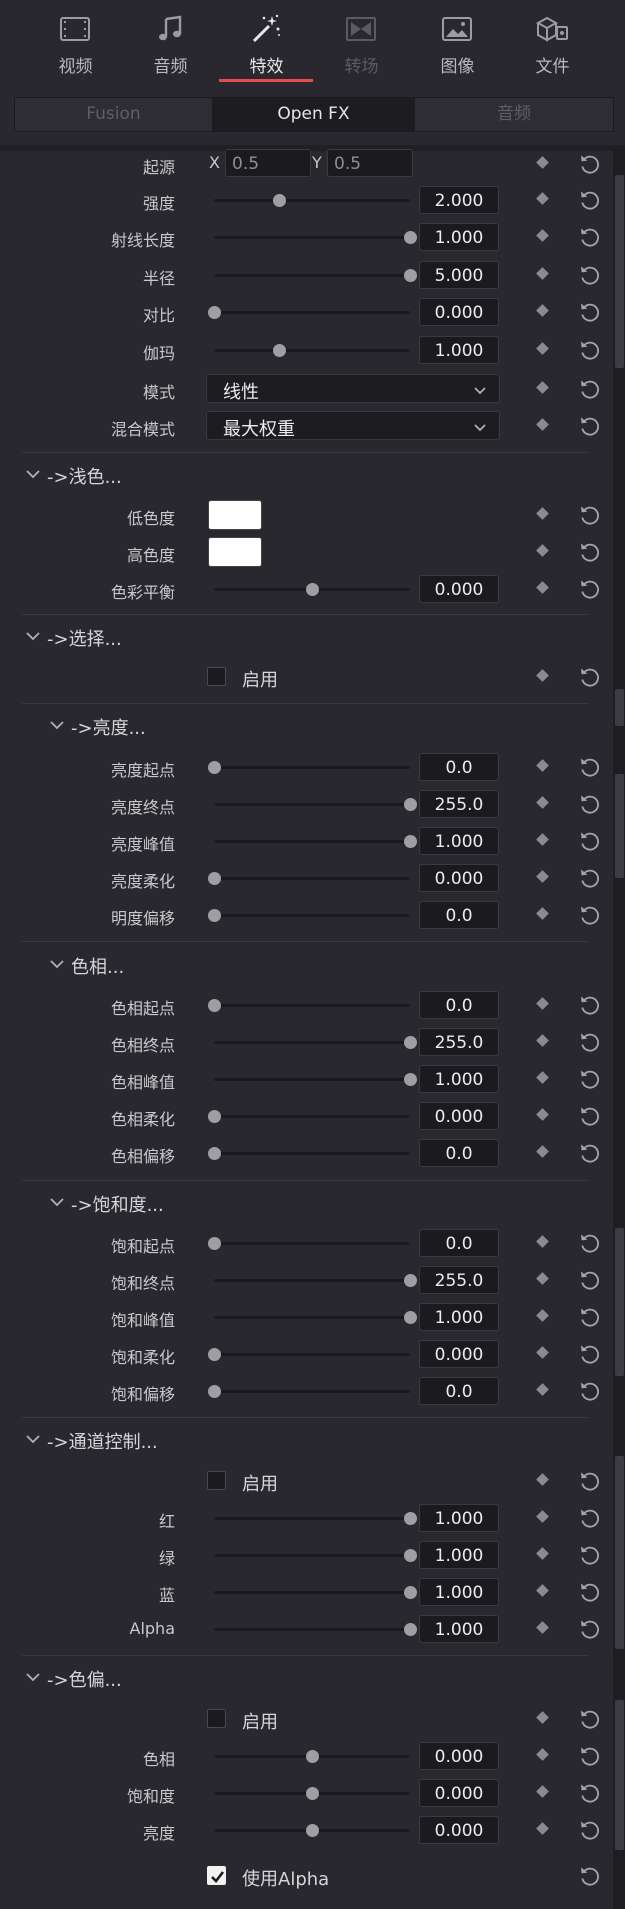 Image resolution: width=625 pixels, height=1909 pixels. I want to click on blend-mode-row-select: 最大权重, so click(353, 425).